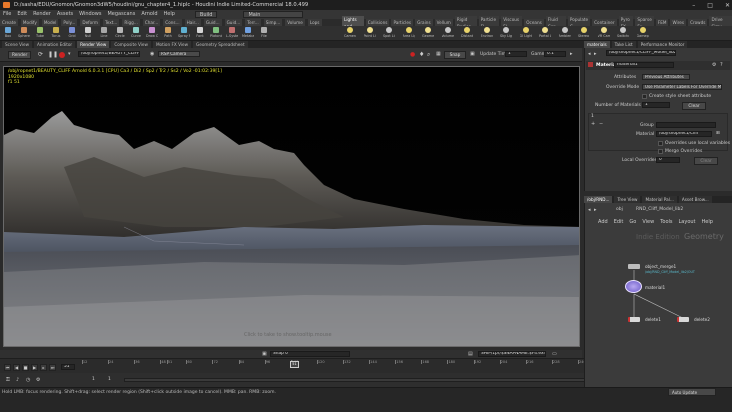 The image size is (732, 412). What do you see at coordinates (350, 33) in the screenshot?
I see `light-tool-0: Camera` at bounding box center [350, 33].